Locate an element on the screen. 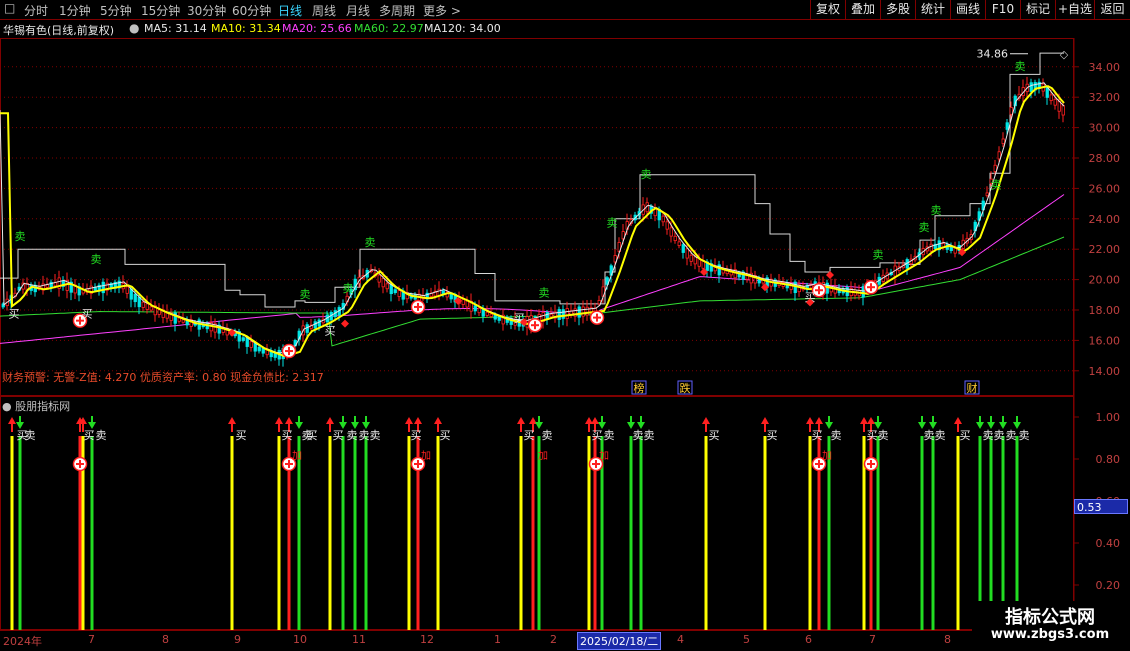 Image resolution: width=1130 pixels, height=651 pixels. price-axis-label: 22.00 is located at coordinates (1105, 249).